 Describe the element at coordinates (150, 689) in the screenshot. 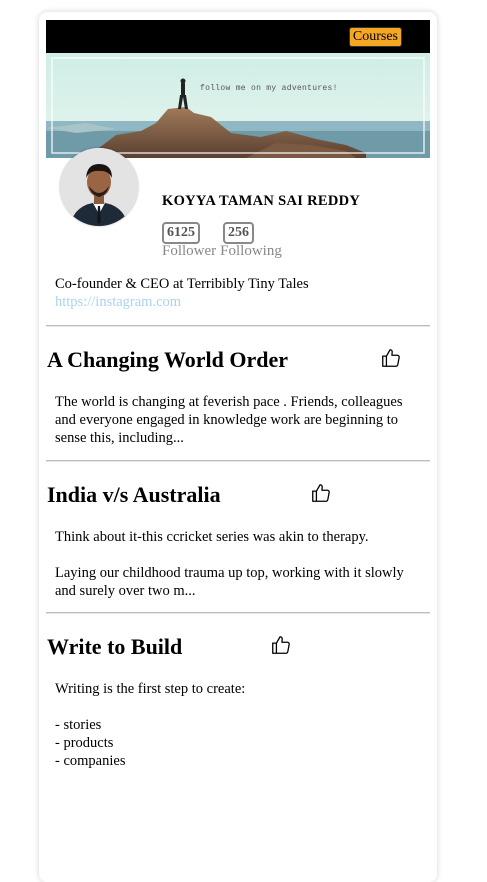

I see `post-line: Writing is the first step to create:` at that location.